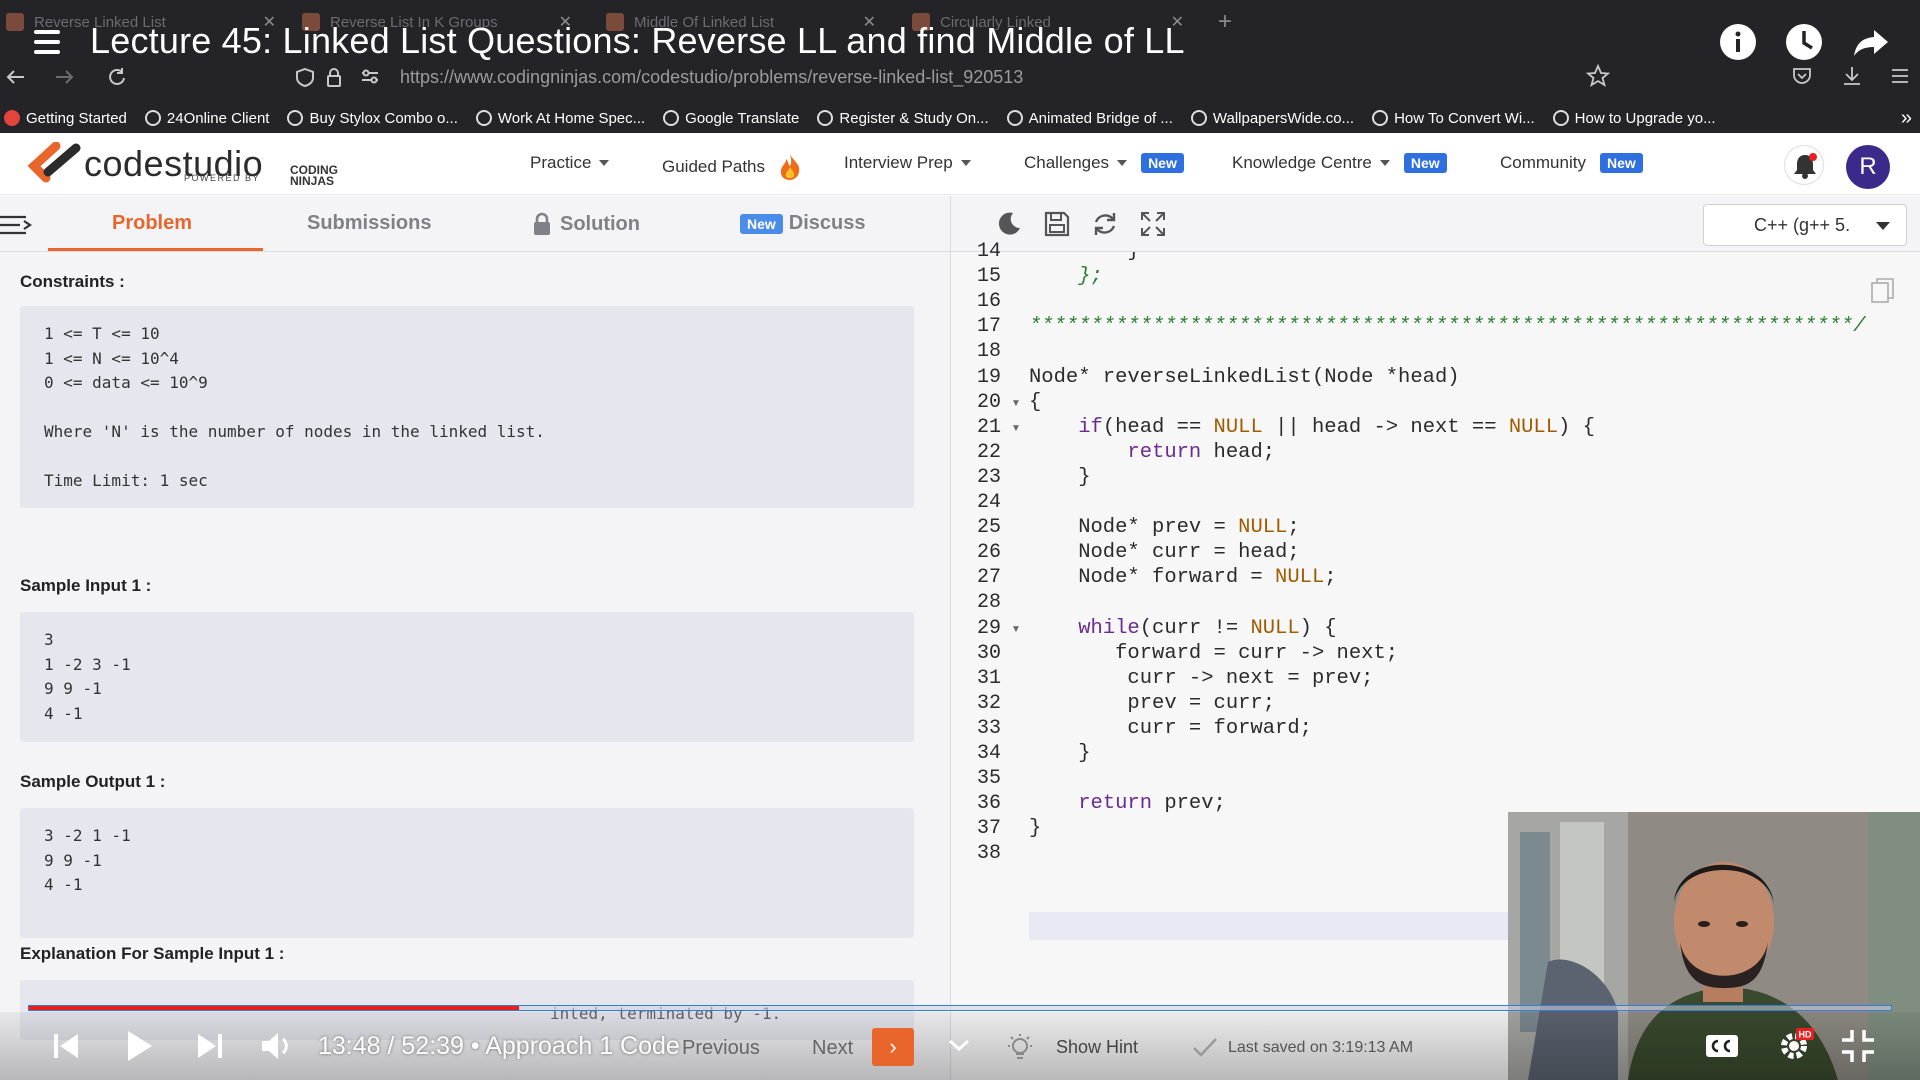 The height and width of the screenshot is (1080, 1920). What do you see at coordinates (989, 703) in the screenshot?
I see `line-number: 32` at bounding box center [989, 703].